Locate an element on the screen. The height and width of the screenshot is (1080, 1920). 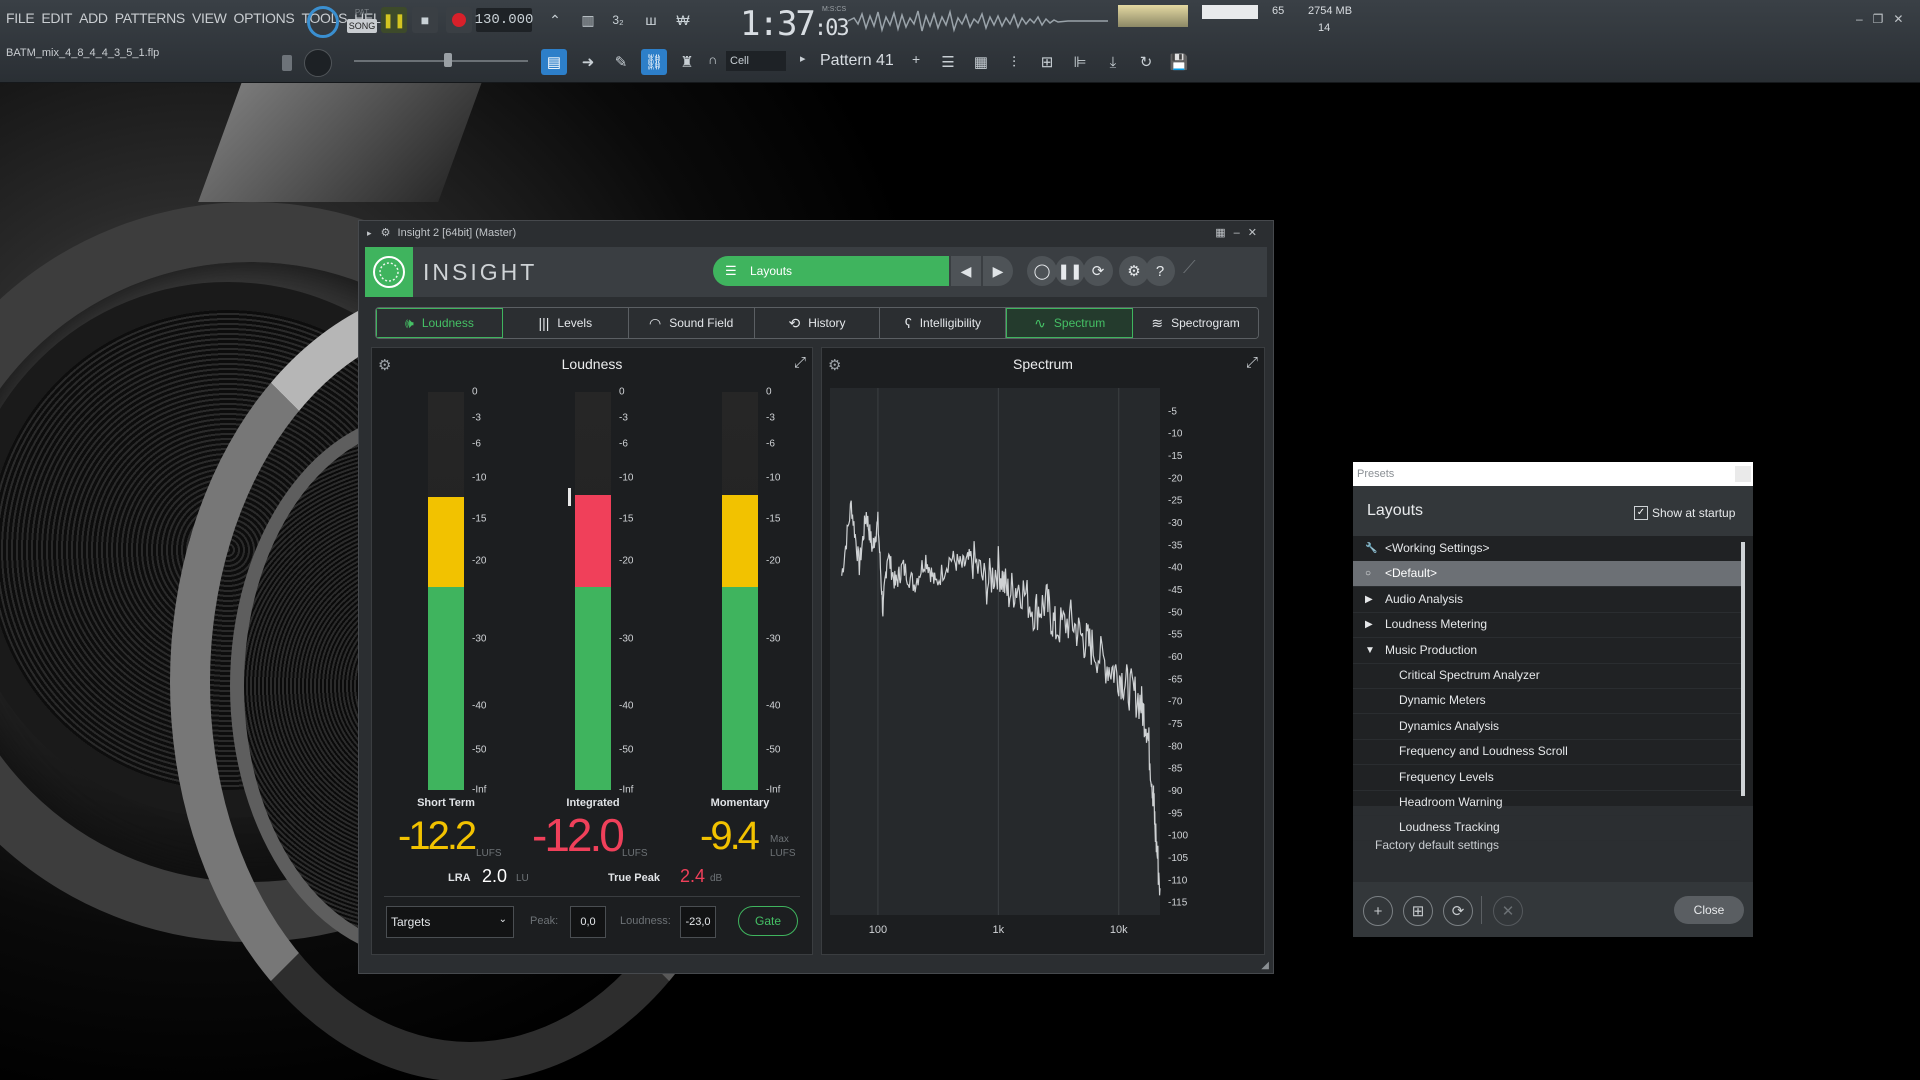
metronome-icon: ⌃ is located at coordinates (555, 20).